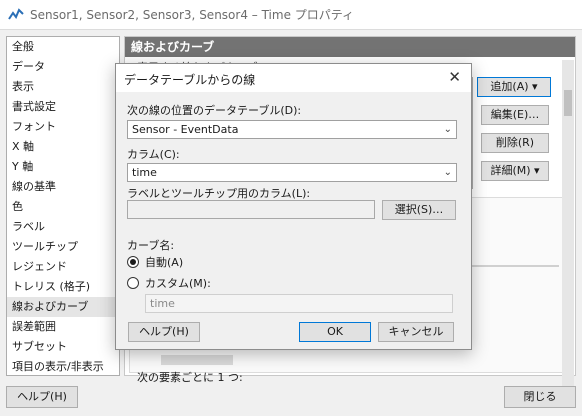  I want to click on dialog-title: データテーブルからの線, so click(190, 80).